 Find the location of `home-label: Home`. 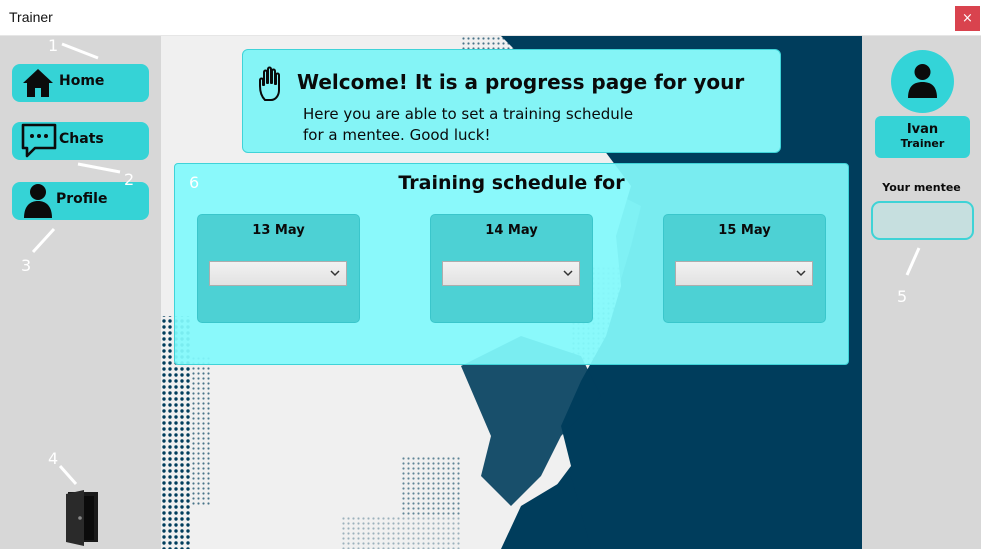

home-label: Home is located at coordinates (82, 81).